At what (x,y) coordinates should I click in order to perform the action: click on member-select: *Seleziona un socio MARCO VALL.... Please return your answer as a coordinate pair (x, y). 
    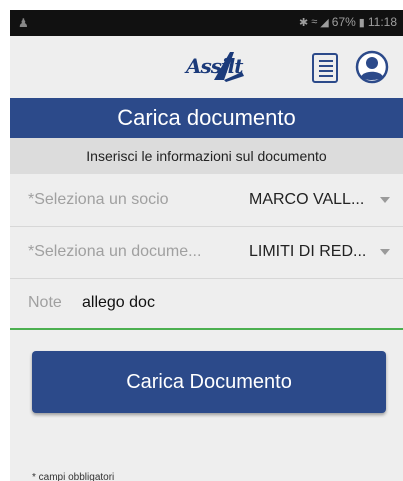
    Looking at the image, I should click on (206, 200).